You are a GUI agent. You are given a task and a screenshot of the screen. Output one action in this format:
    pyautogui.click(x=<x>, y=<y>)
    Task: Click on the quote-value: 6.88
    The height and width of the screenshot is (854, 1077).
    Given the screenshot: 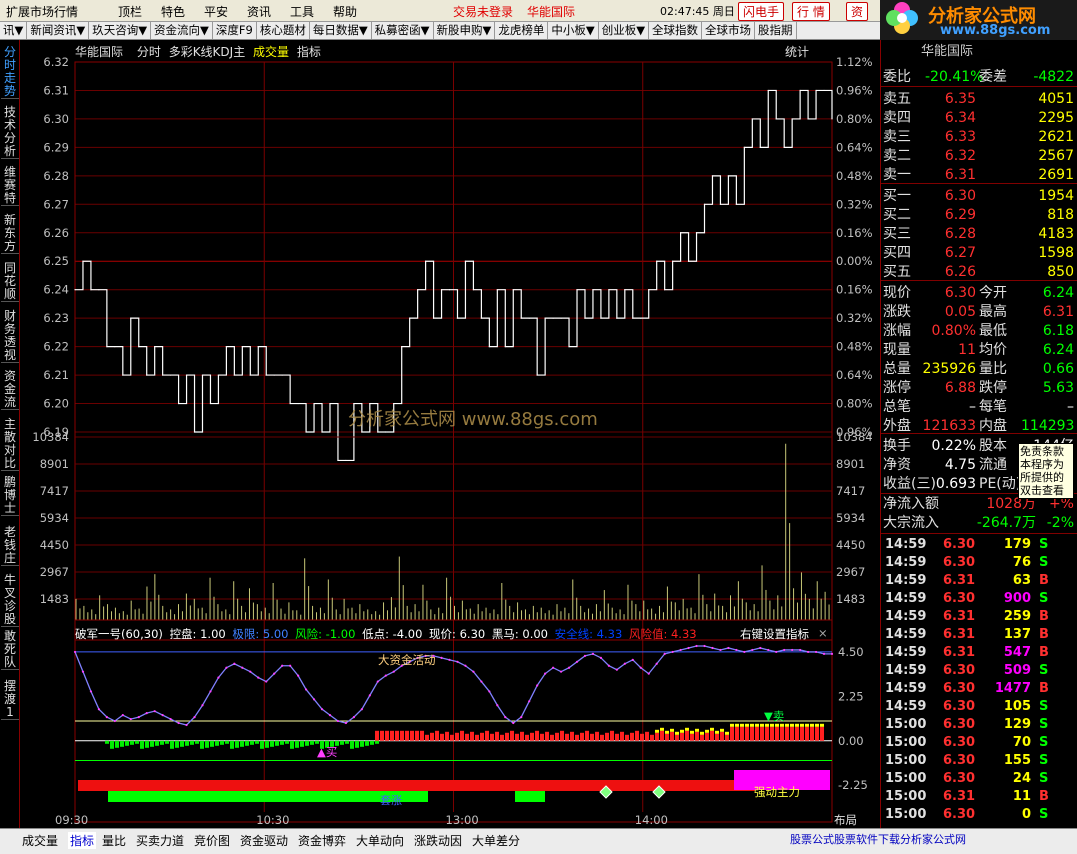 What is the action you would take?
    pyautogui.click(x=960, y=388)
    